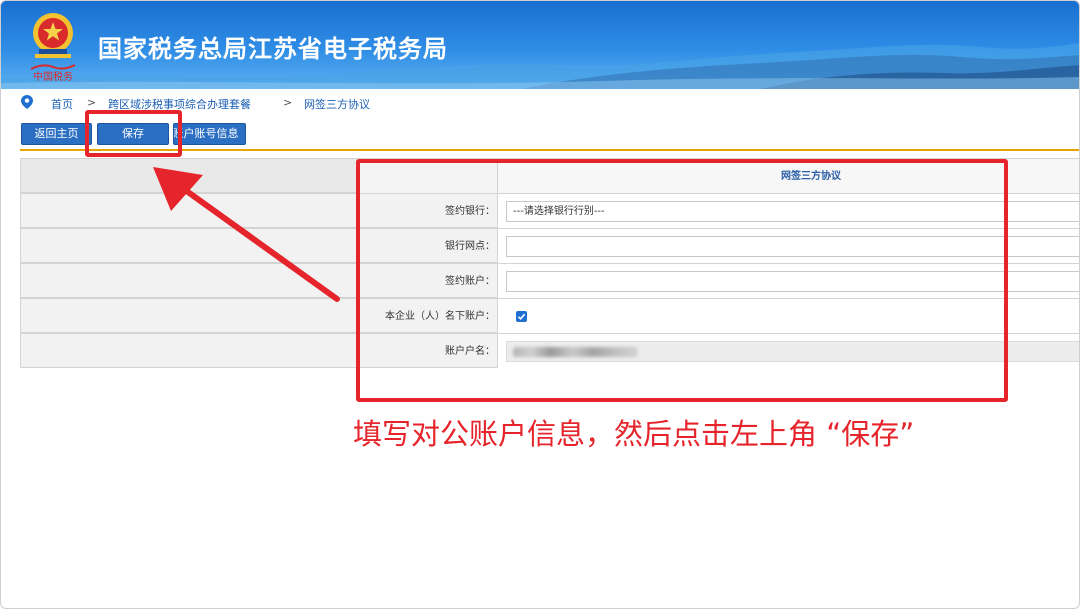 This screenshot has width=1080, height=609. I want to click on back-home-button: 返回主页, so click(56, 134).